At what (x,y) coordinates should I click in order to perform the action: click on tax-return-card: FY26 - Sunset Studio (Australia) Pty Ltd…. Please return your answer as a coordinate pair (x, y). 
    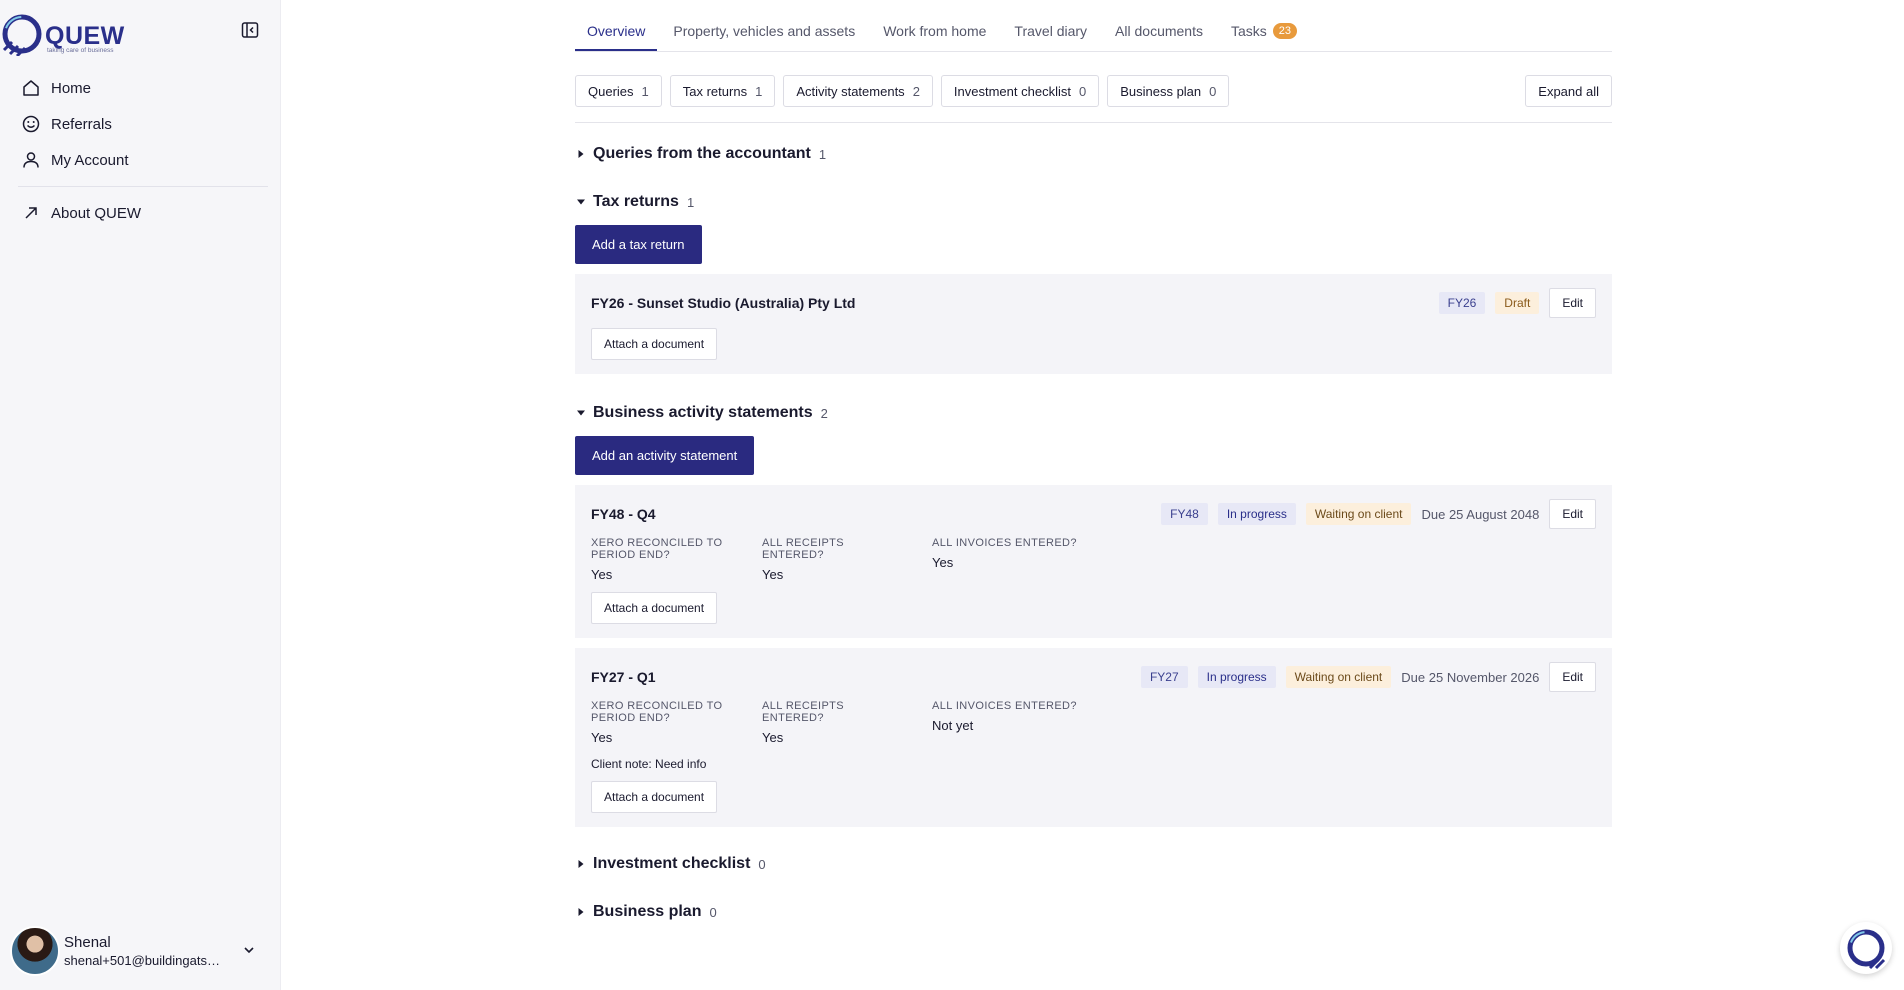
    Looking at the image, I should click on (1093, 324).